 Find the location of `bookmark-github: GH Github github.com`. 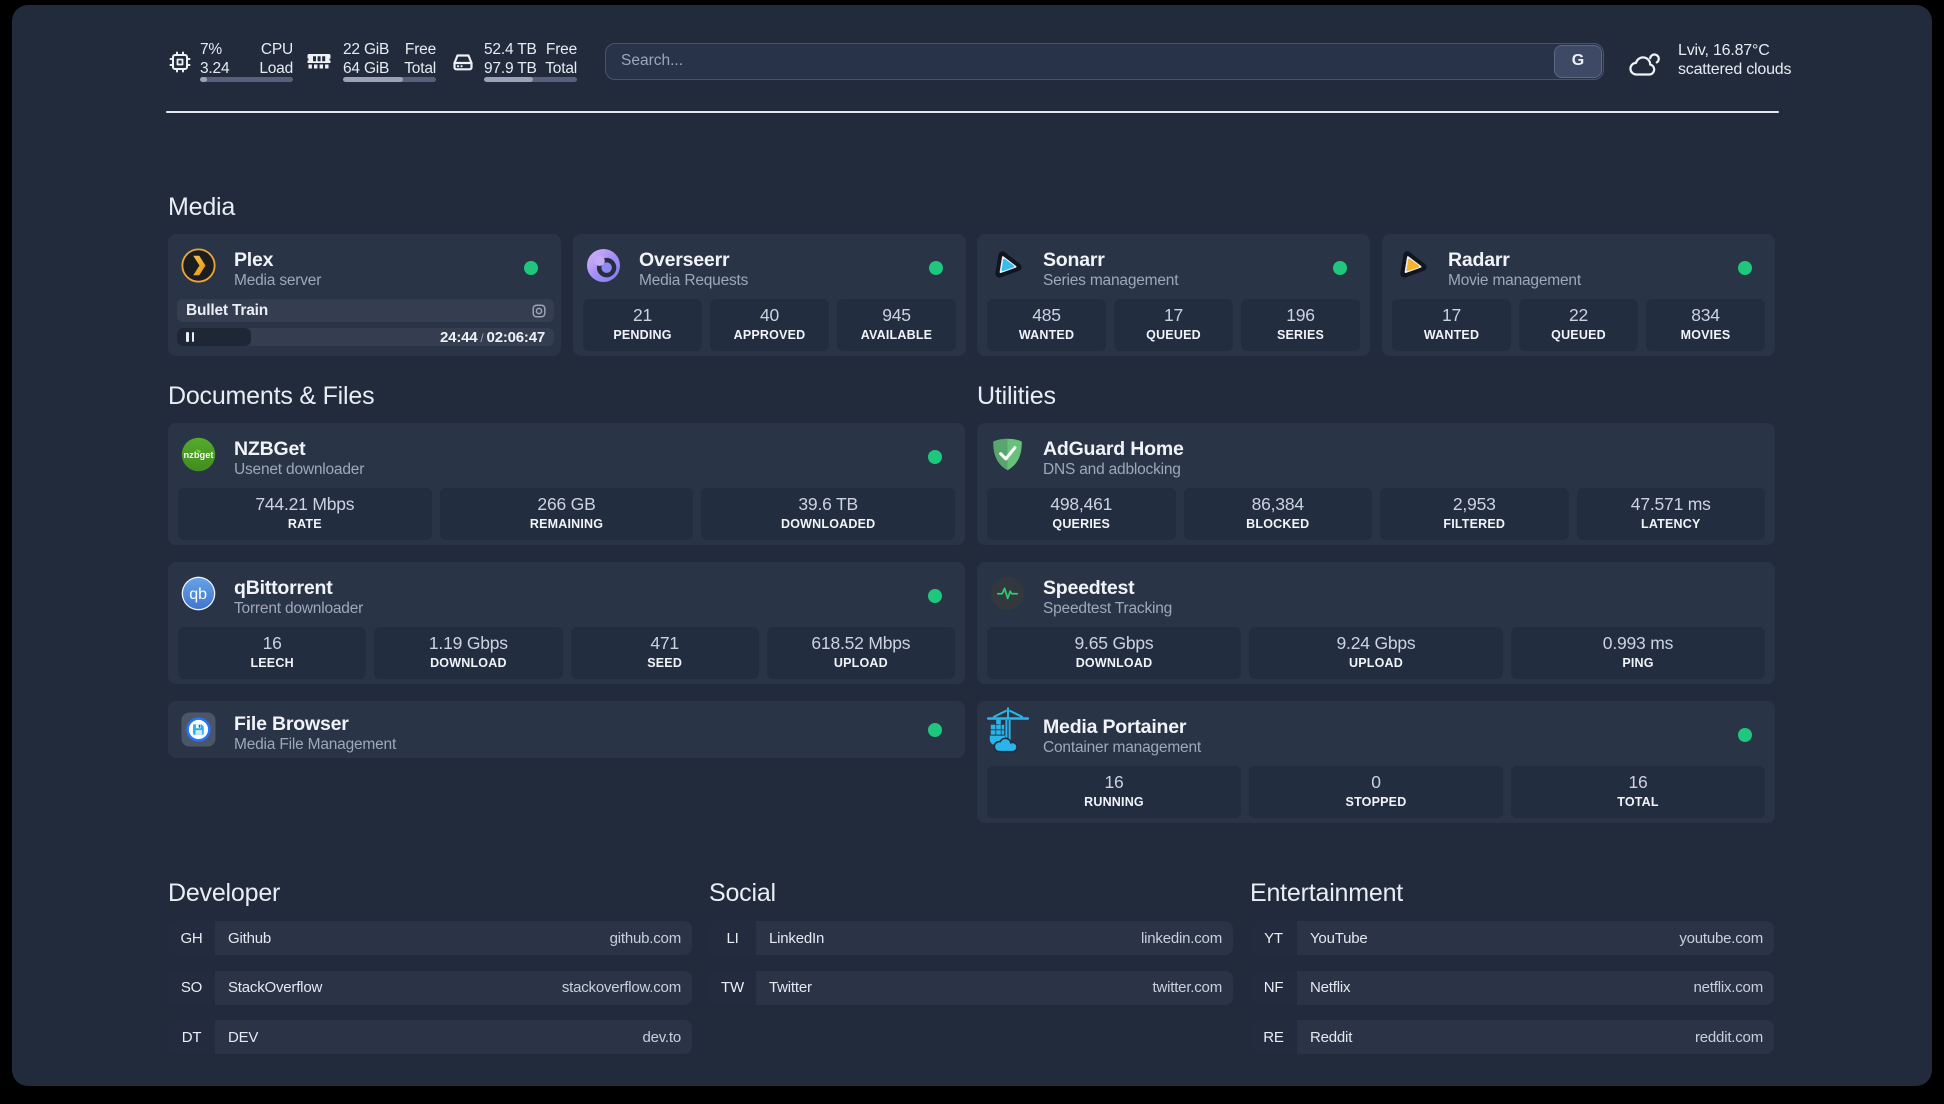

bookmark-github: GH Github github.com is located at coordinates (430, 938).